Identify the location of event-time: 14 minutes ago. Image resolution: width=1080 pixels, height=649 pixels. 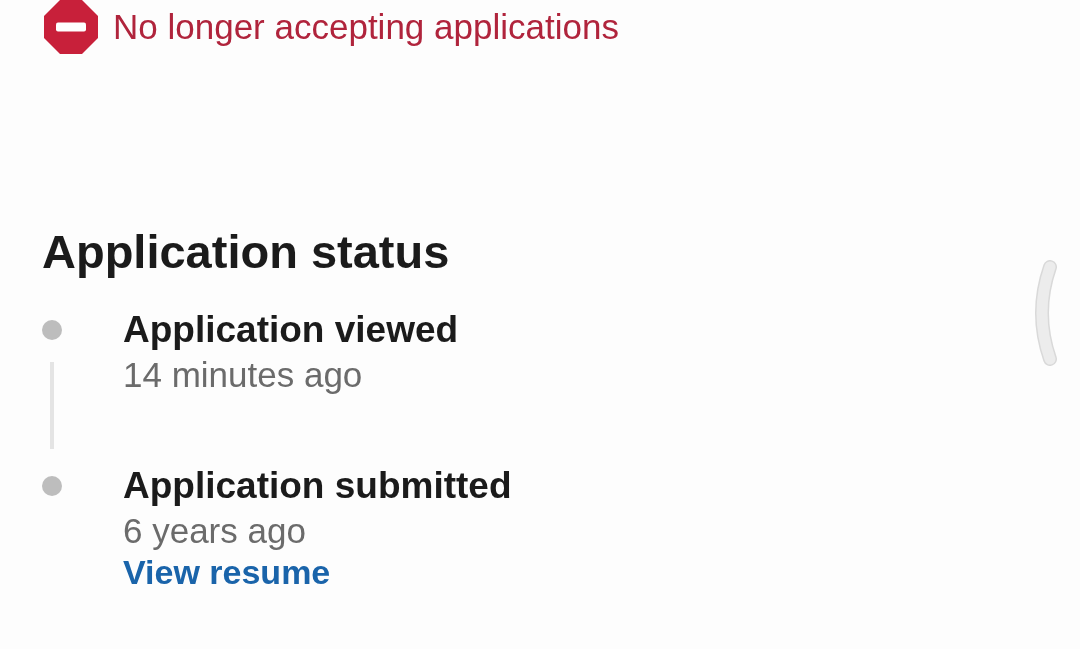
(243, 375).